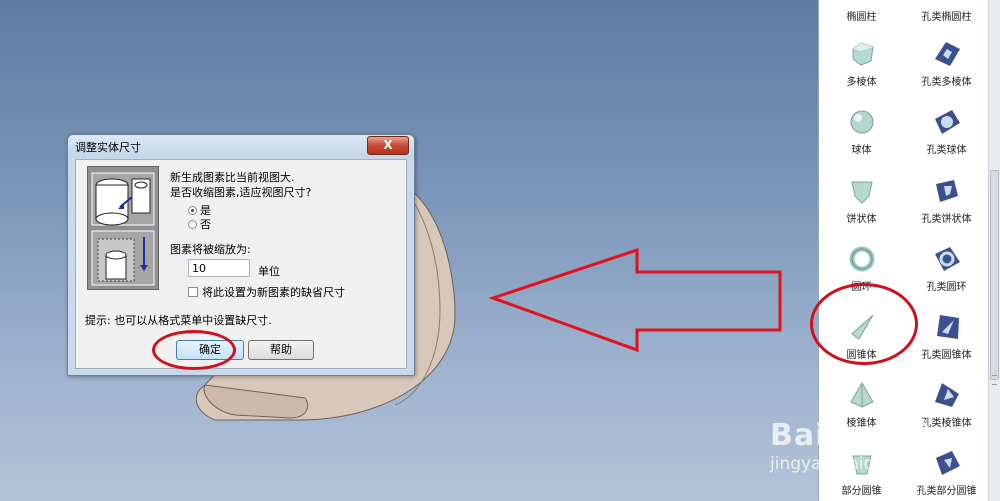  I want to click on radio-no-indicator, so click(192, 224).